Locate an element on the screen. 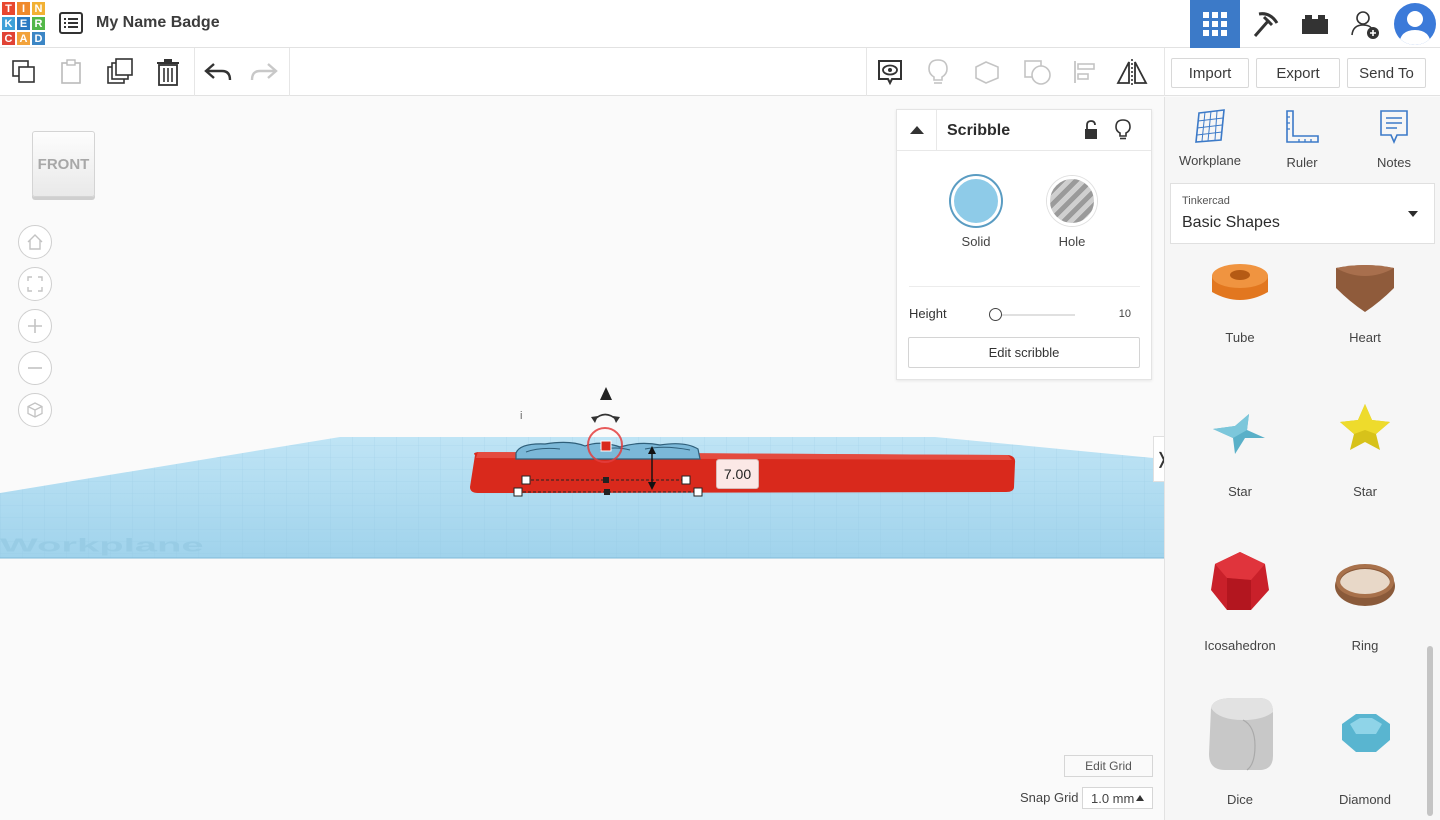 The image size is (1440, 820). workplane-watermark: Workplane is located at coordinates (102, 545).